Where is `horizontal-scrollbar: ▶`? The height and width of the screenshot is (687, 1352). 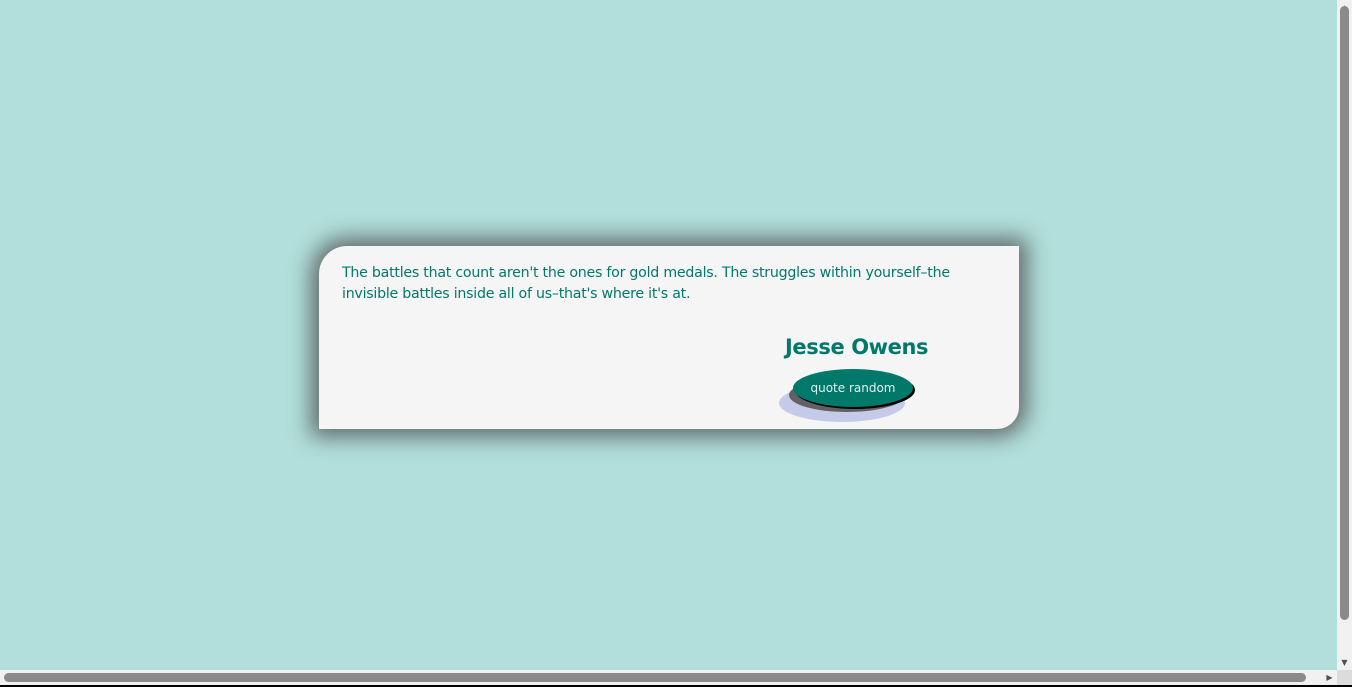 horizontal-scrollbar: ▶ is located at coordinates (668, 677).